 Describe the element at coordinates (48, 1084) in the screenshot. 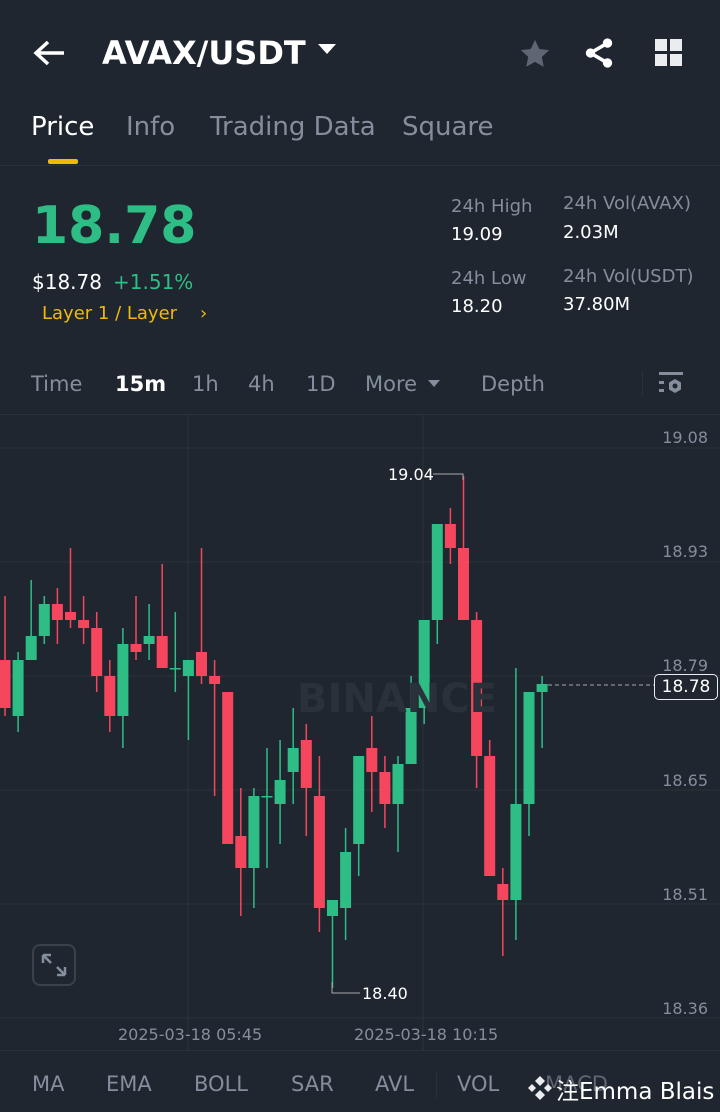

I see `indicator-ma: MA` at that location.